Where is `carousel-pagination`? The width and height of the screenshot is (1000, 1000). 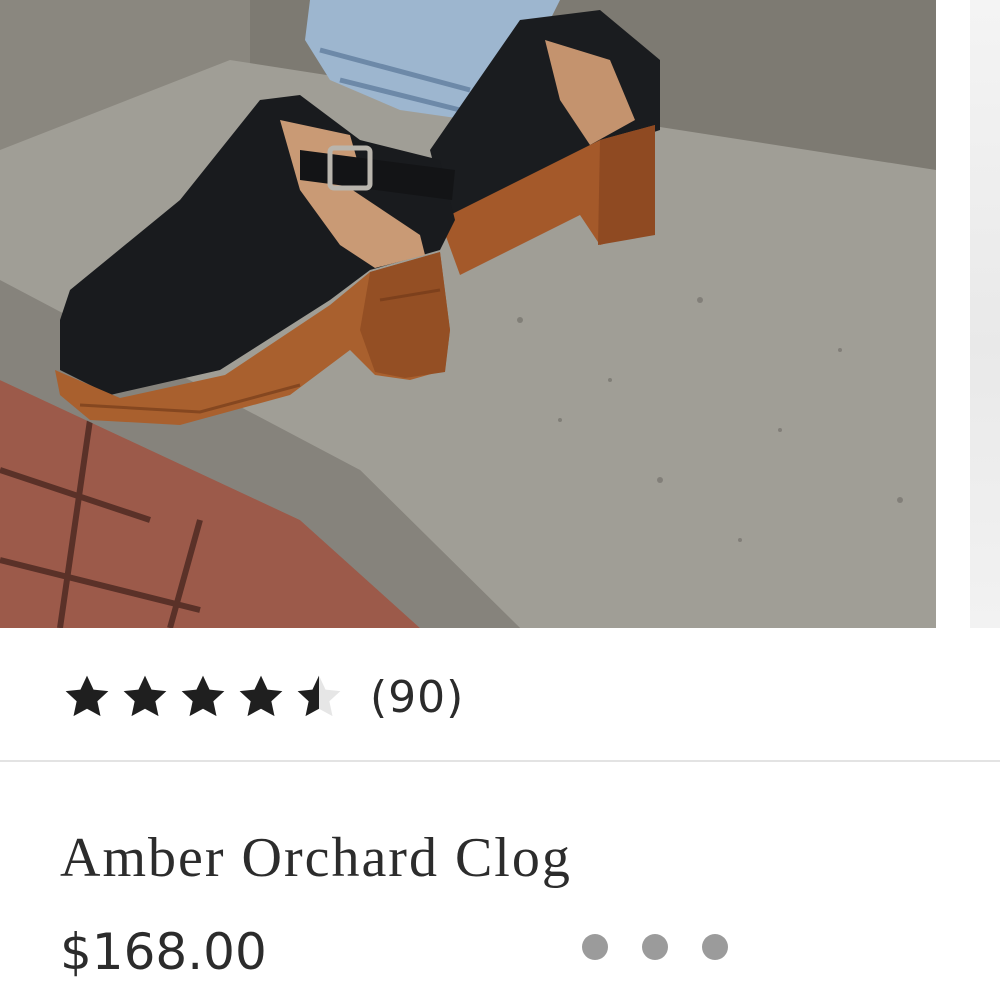 carousel-pagination is located at coordinates (655, 947).